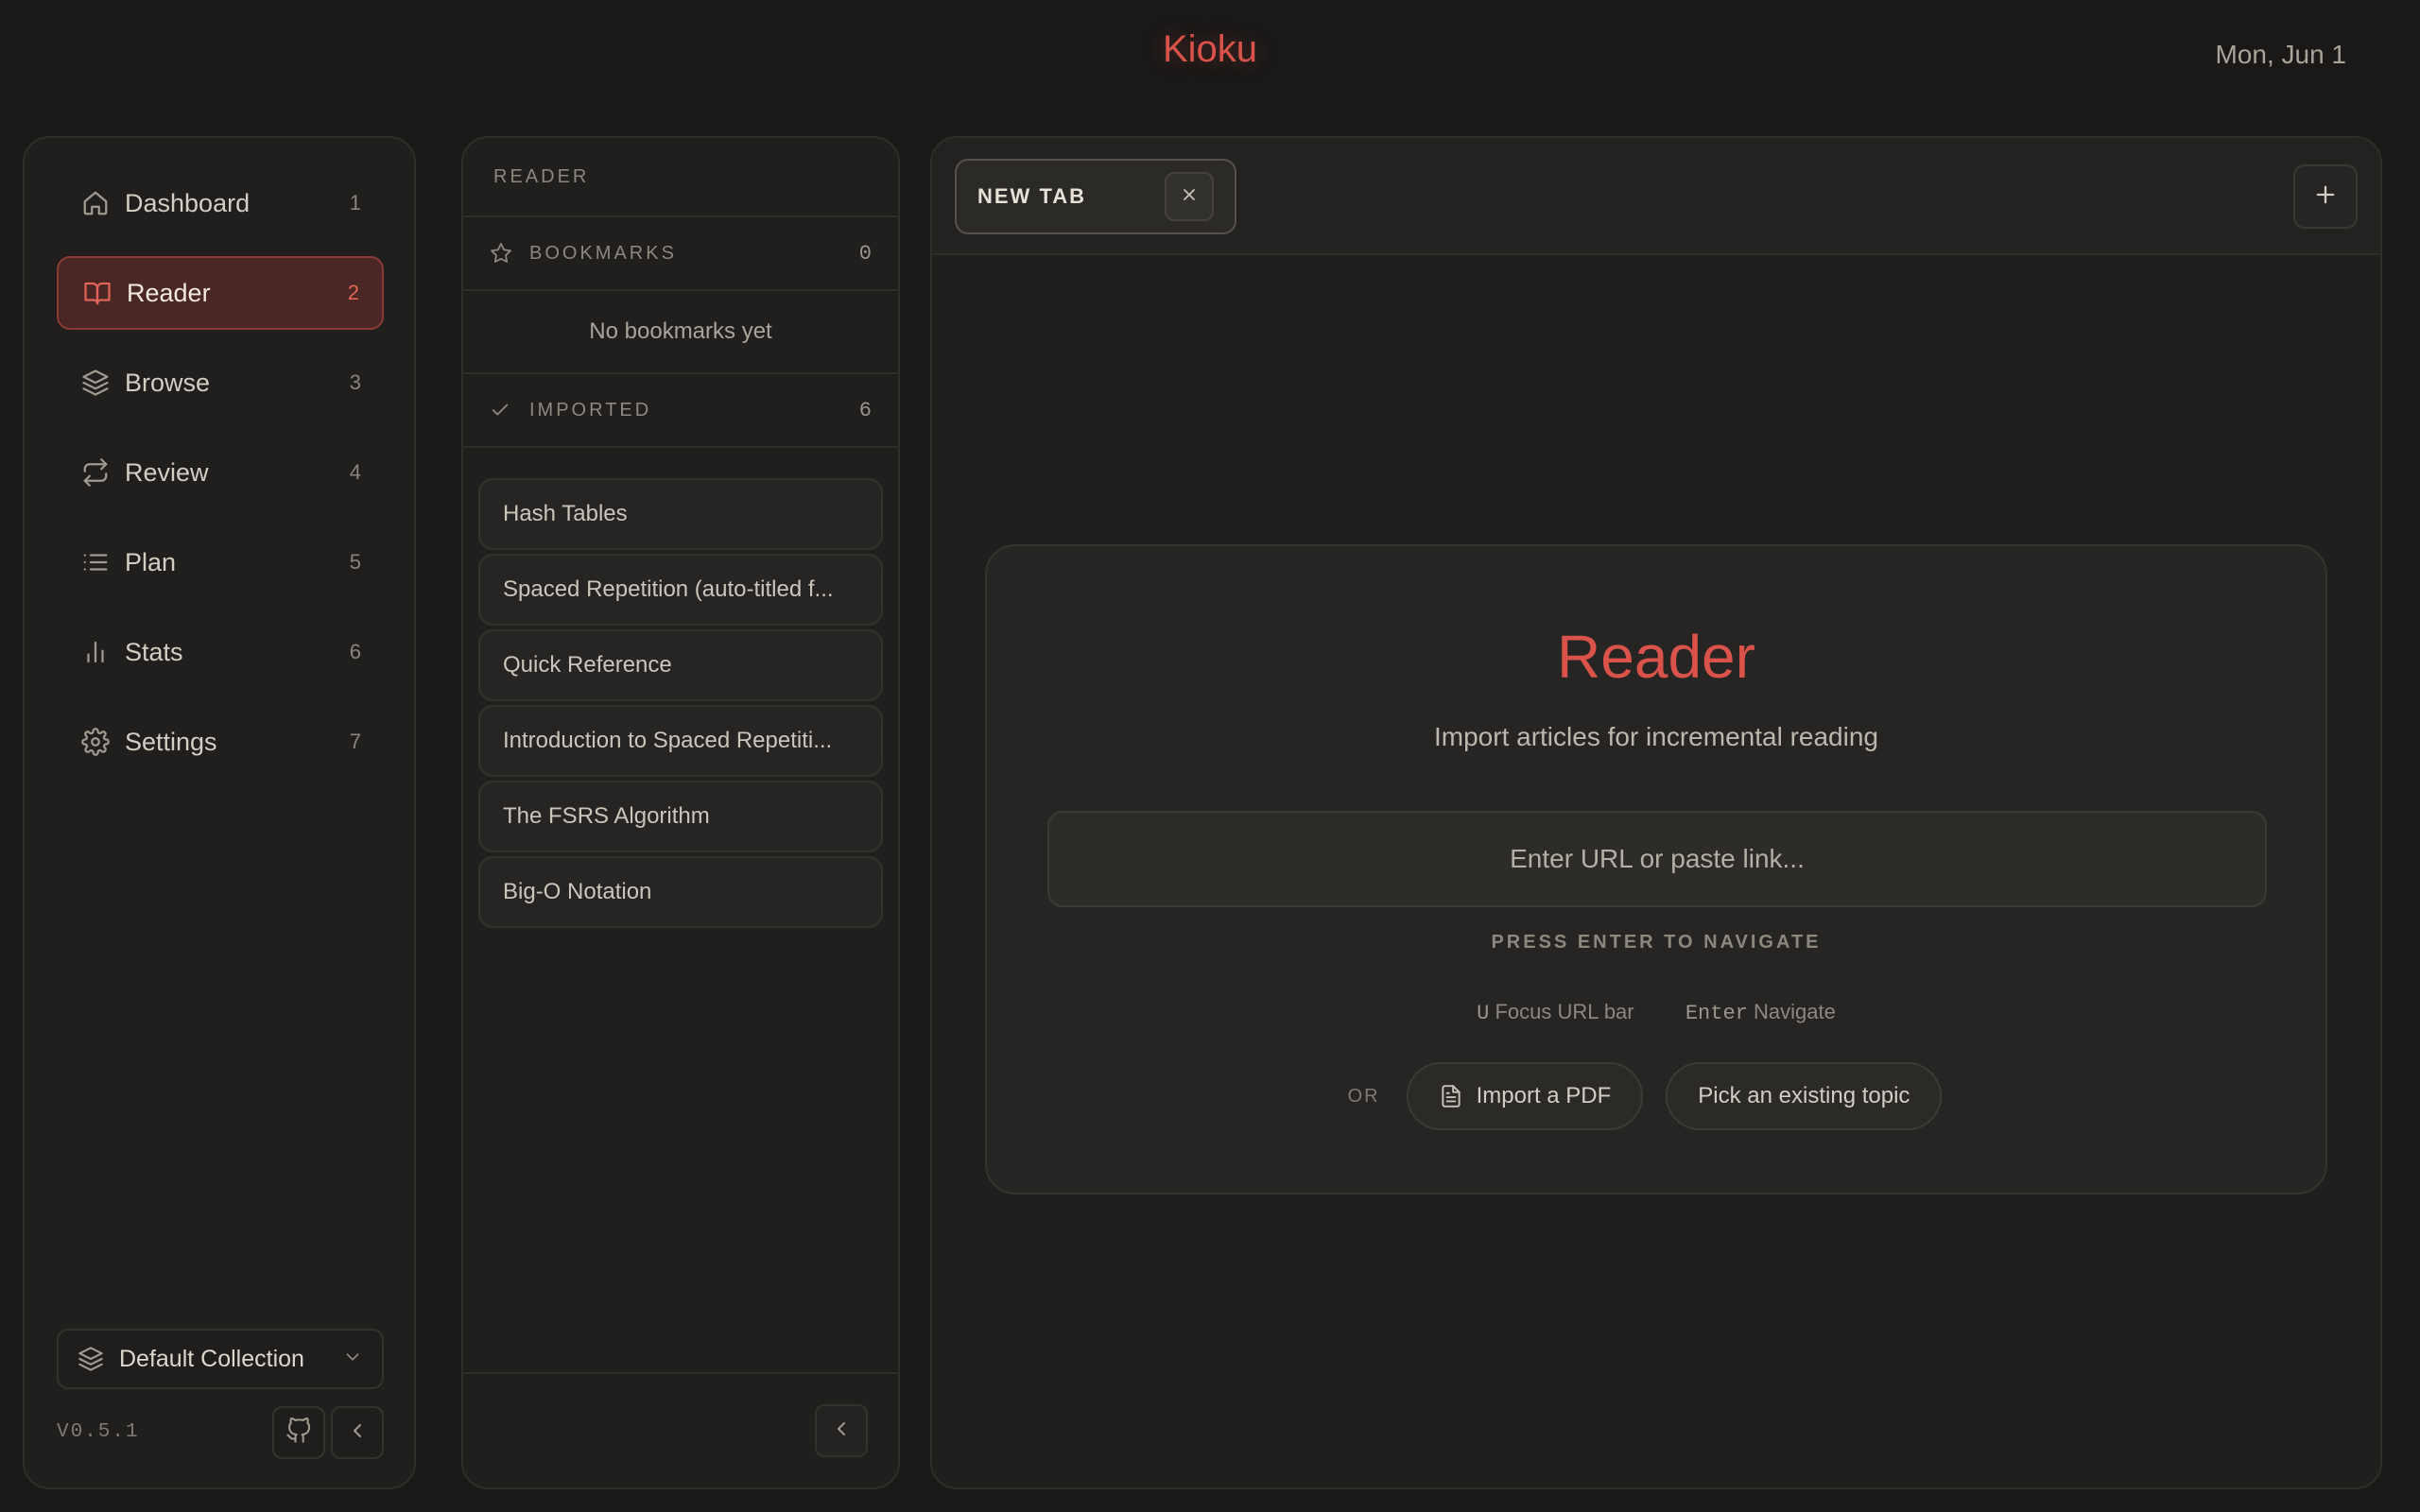 Image resolution: width=2420 pixels, height=1512 pixels. I want to click on star-icon, so click(503, 253).